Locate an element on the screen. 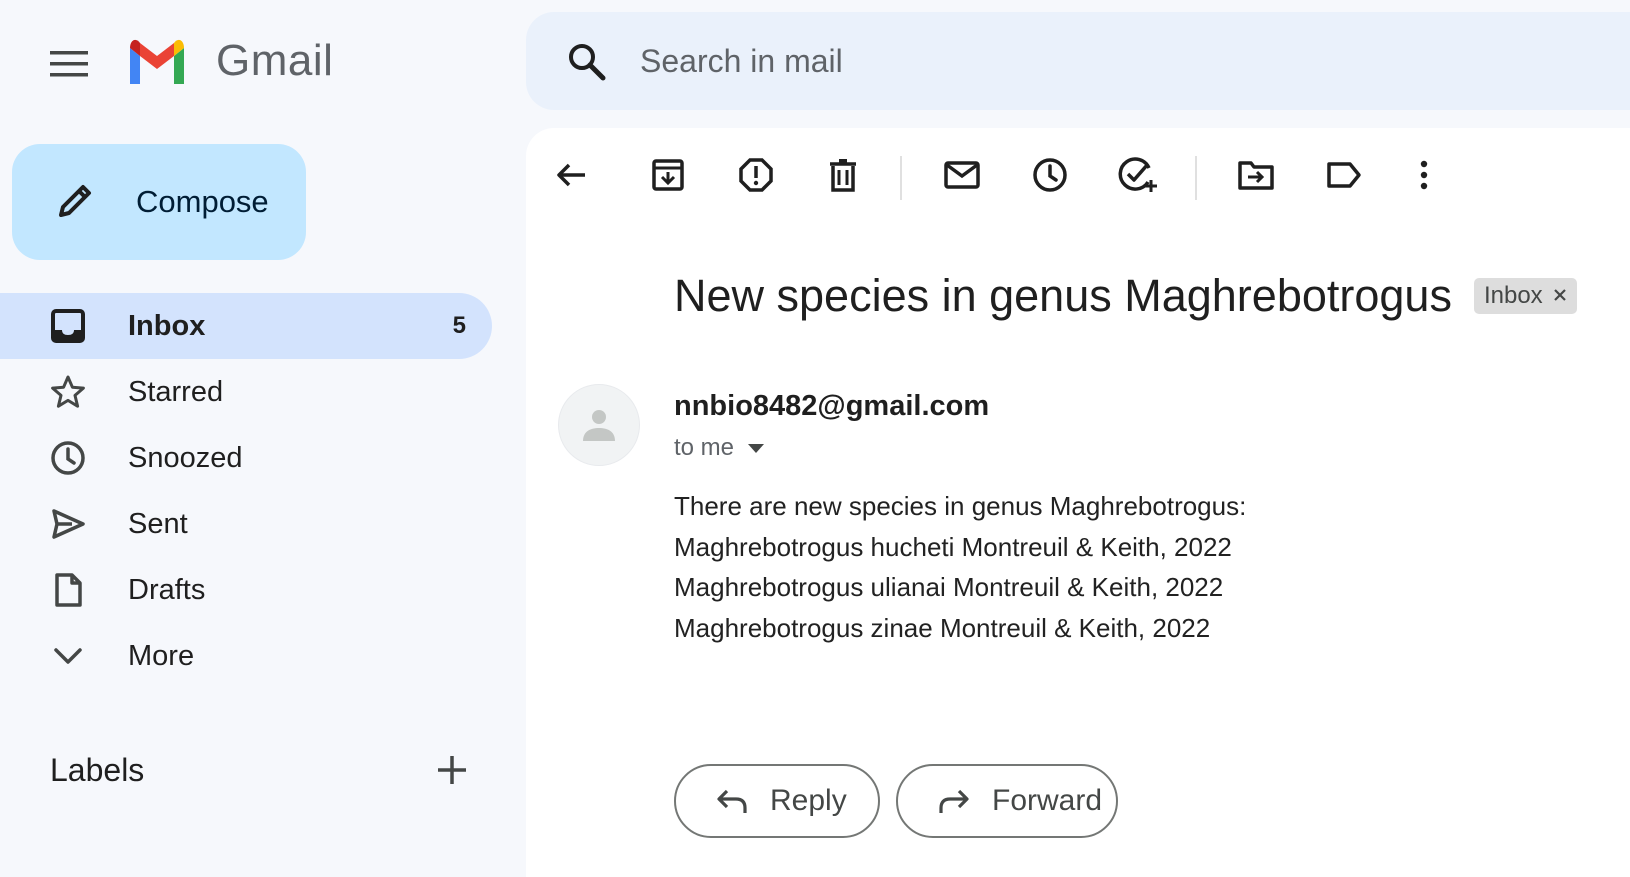  create-label-button is located at coordinates (452, 770).